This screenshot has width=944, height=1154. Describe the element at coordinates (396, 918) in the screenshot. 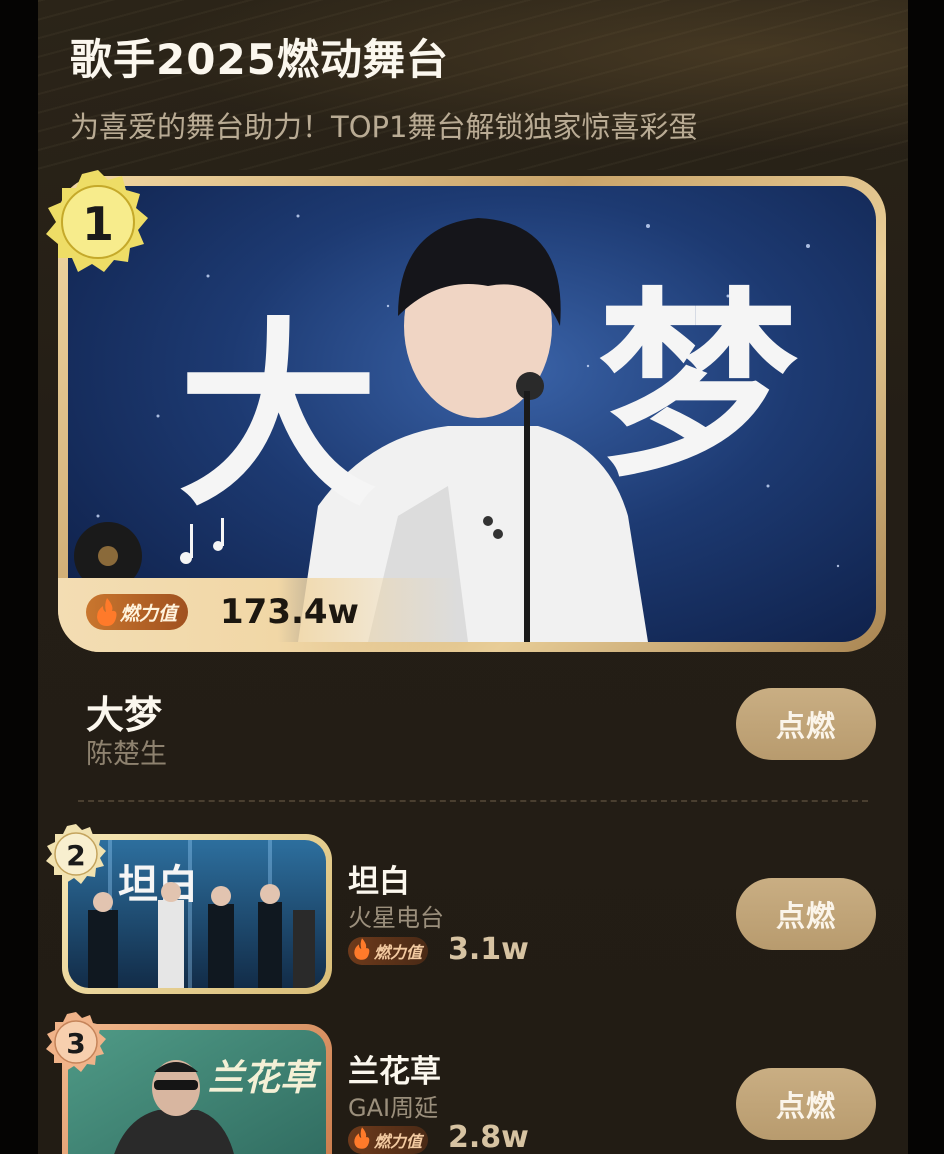

I see `song-artist-2: 火星电台` at that location.